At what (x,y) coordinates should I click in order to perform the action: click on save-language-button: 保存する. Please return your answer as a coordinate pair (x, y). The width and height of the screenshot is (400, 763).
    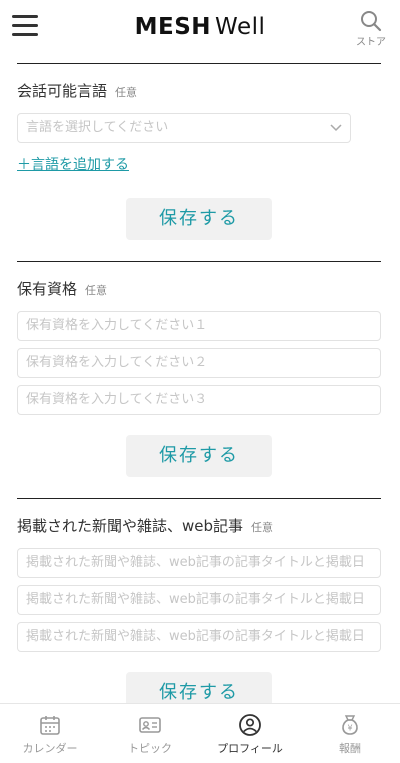
    Looking at the image, I should click on (199, 219).